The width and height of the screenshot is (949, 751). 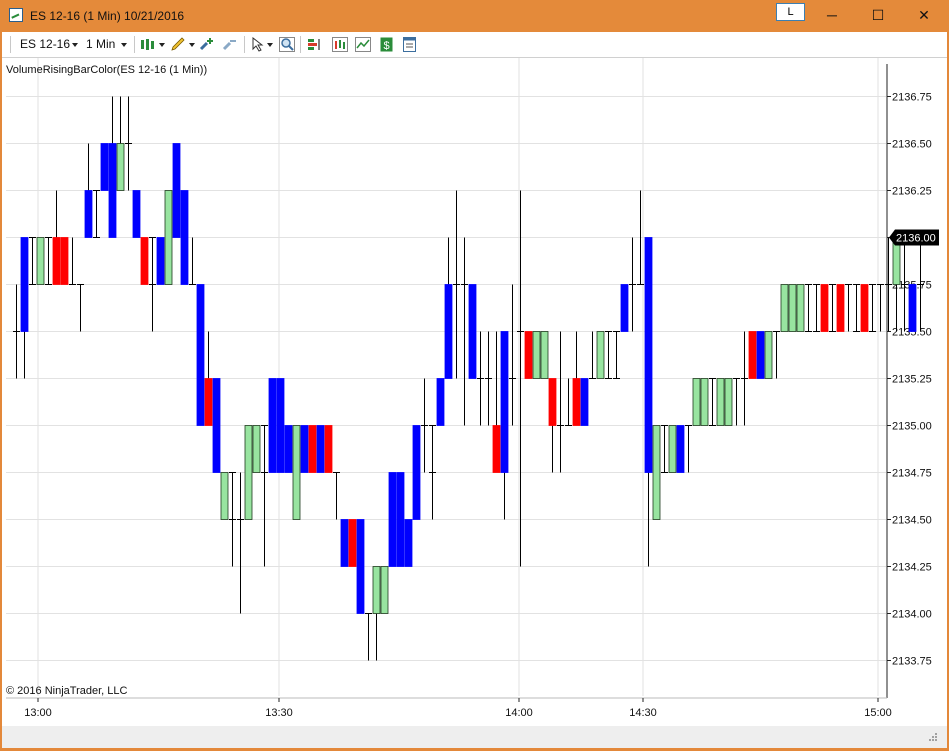 What do you see at coordinates (832, 15) in the screenshot?
I see `minimize-button: ─` at bounding box center [832, 15].